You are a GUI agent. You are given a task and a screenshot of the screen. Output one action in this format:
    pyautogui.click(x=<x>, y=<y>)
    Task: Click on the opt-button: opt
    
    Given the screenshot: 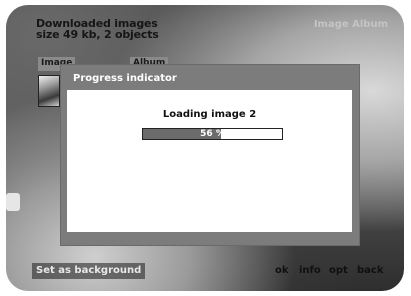 What is the action you would take?
    pyautogui.click(x=338, y=271)
    